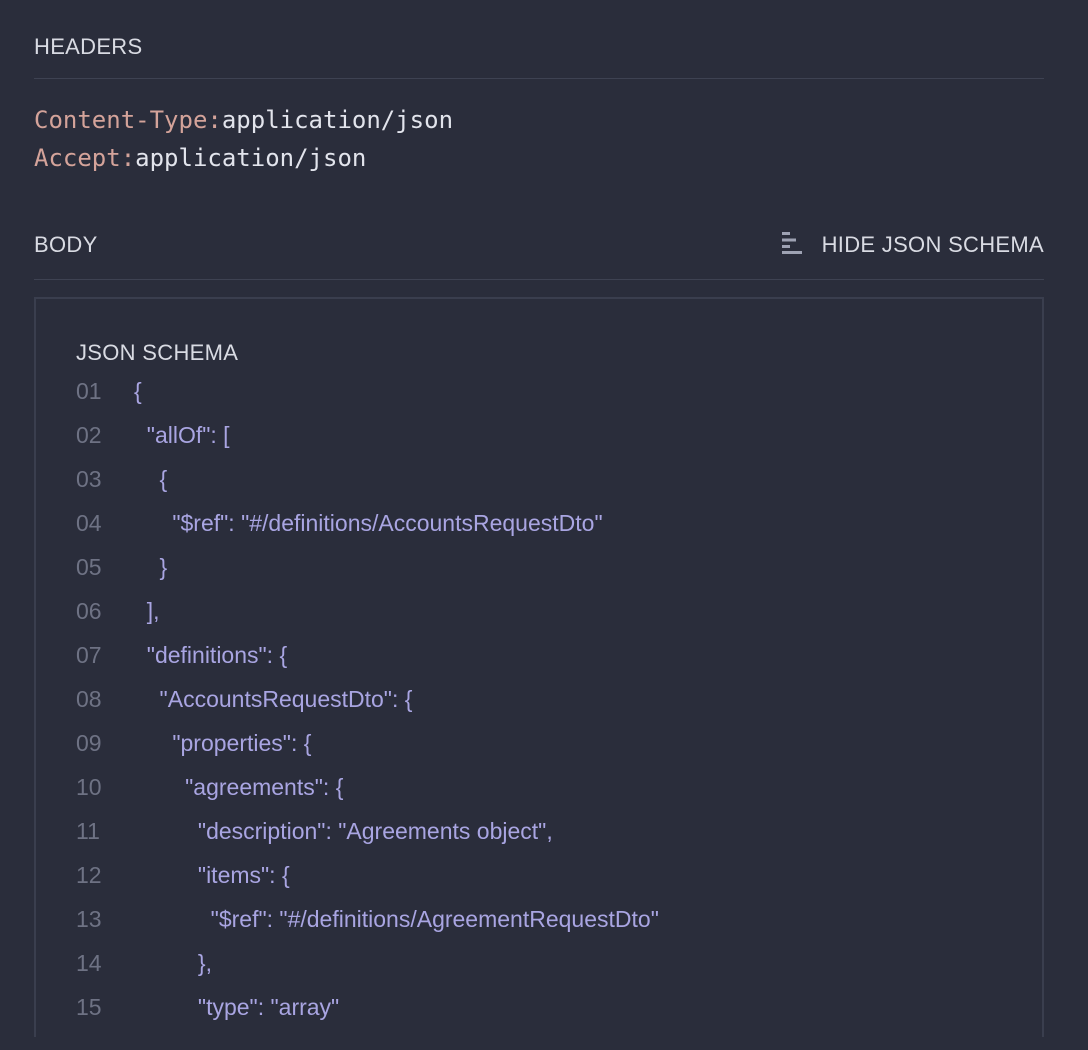  I want to click on code-text: "definitions": {, so click(211, 655).